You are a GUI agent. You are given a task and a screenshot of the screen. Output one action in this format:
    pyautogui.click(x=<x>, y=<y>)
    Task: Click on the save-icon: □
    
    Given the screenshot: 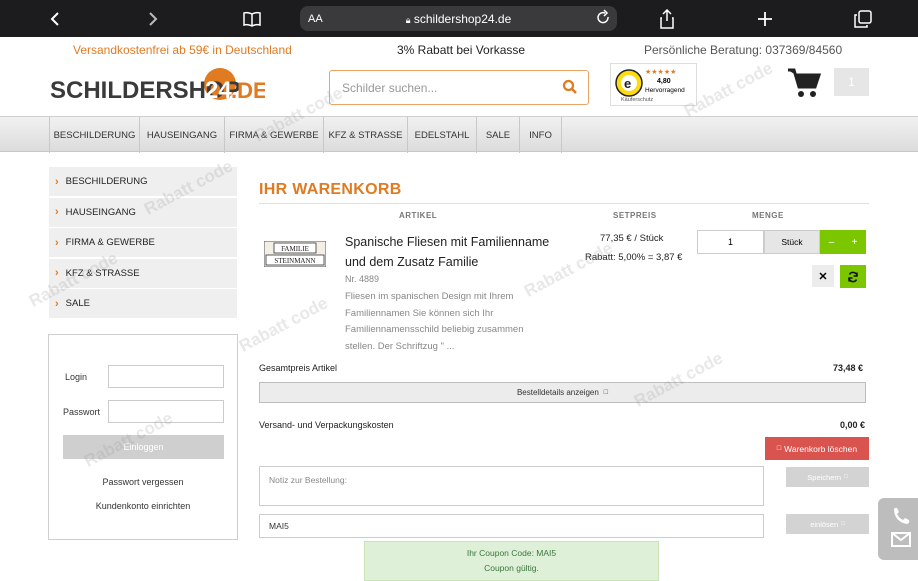 What is the action you would take?
    pyautogui.click(x=846, y=477)
    